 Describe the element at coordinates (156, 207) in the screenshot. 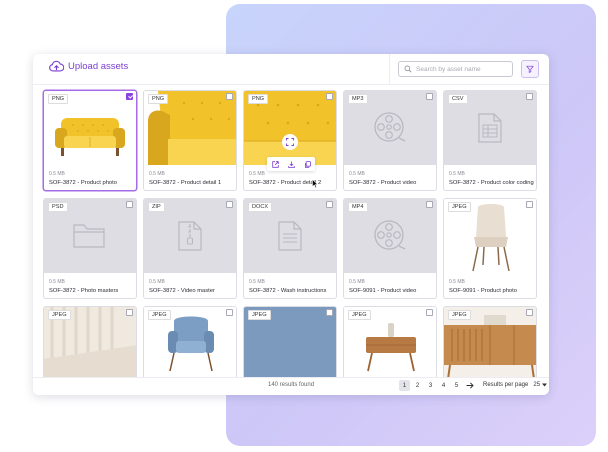

I see `file-type-badge: ZIP` at that location.